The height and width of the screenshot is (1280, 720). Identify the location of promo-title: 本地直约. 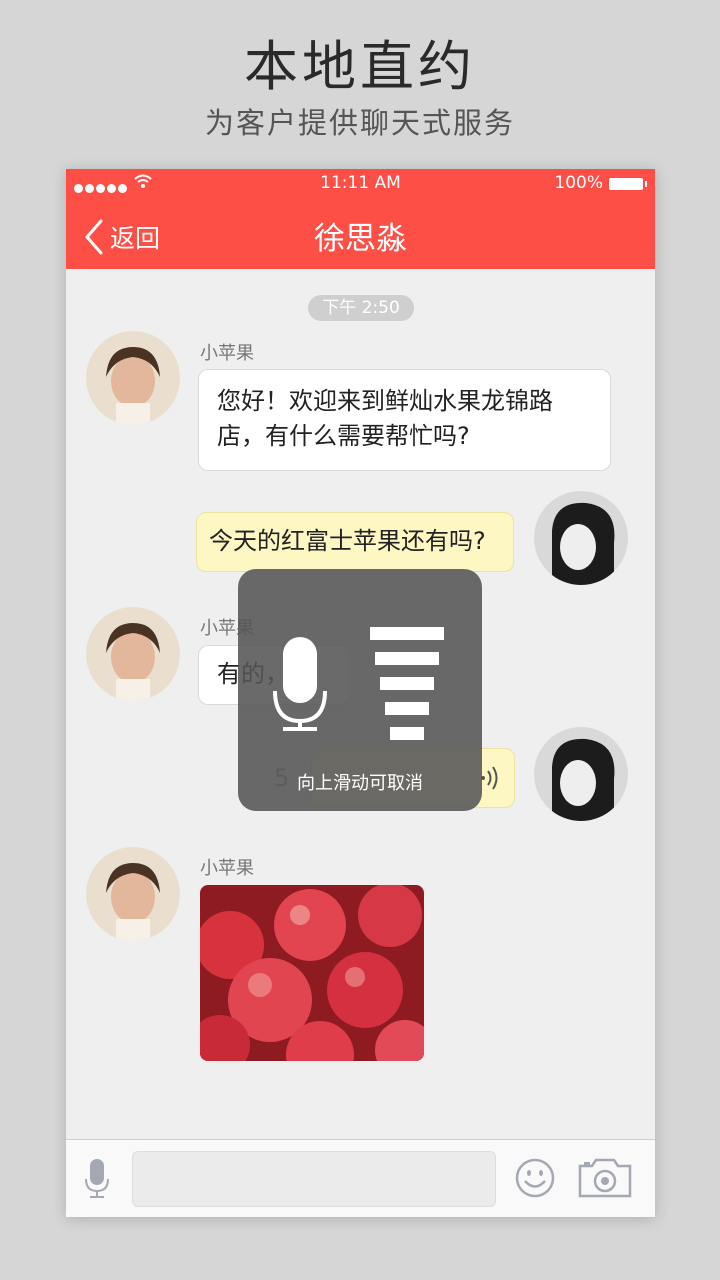
(360, 66).